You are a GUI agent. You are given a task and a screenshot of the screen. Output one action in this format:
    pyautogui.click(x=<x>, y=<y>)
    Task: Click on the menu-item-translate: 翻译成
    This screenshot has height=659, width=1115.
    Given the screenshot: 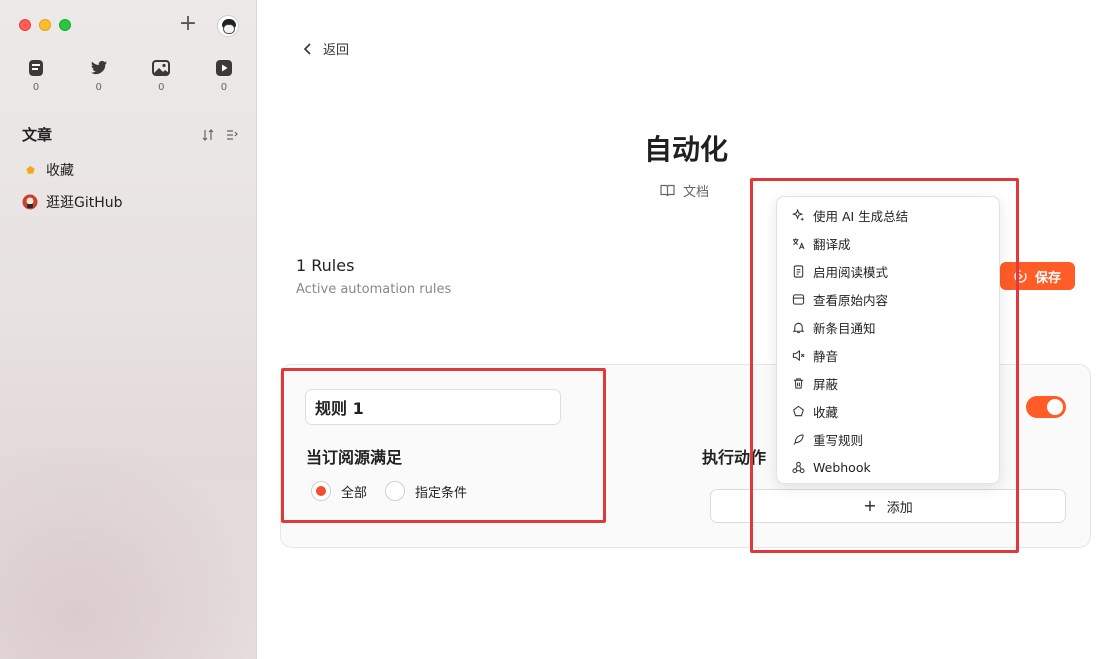 What is the action you would take?
    pyautogui.click(x=888, y=243)
    